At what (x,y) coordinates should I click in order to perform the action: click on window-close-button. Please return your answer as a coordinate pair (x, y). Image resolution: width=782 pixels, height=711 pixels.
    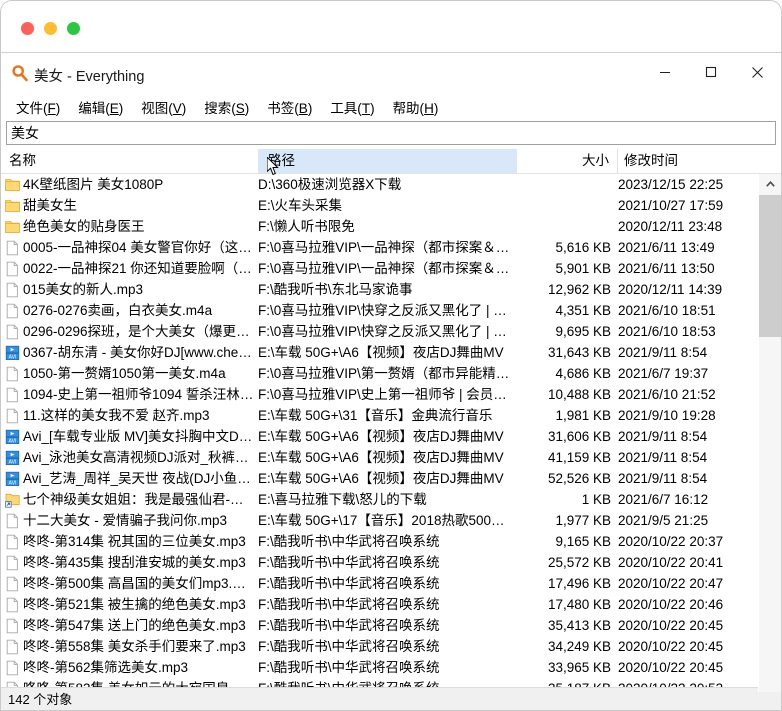
    Looking at the image, I should click on (757, 72).